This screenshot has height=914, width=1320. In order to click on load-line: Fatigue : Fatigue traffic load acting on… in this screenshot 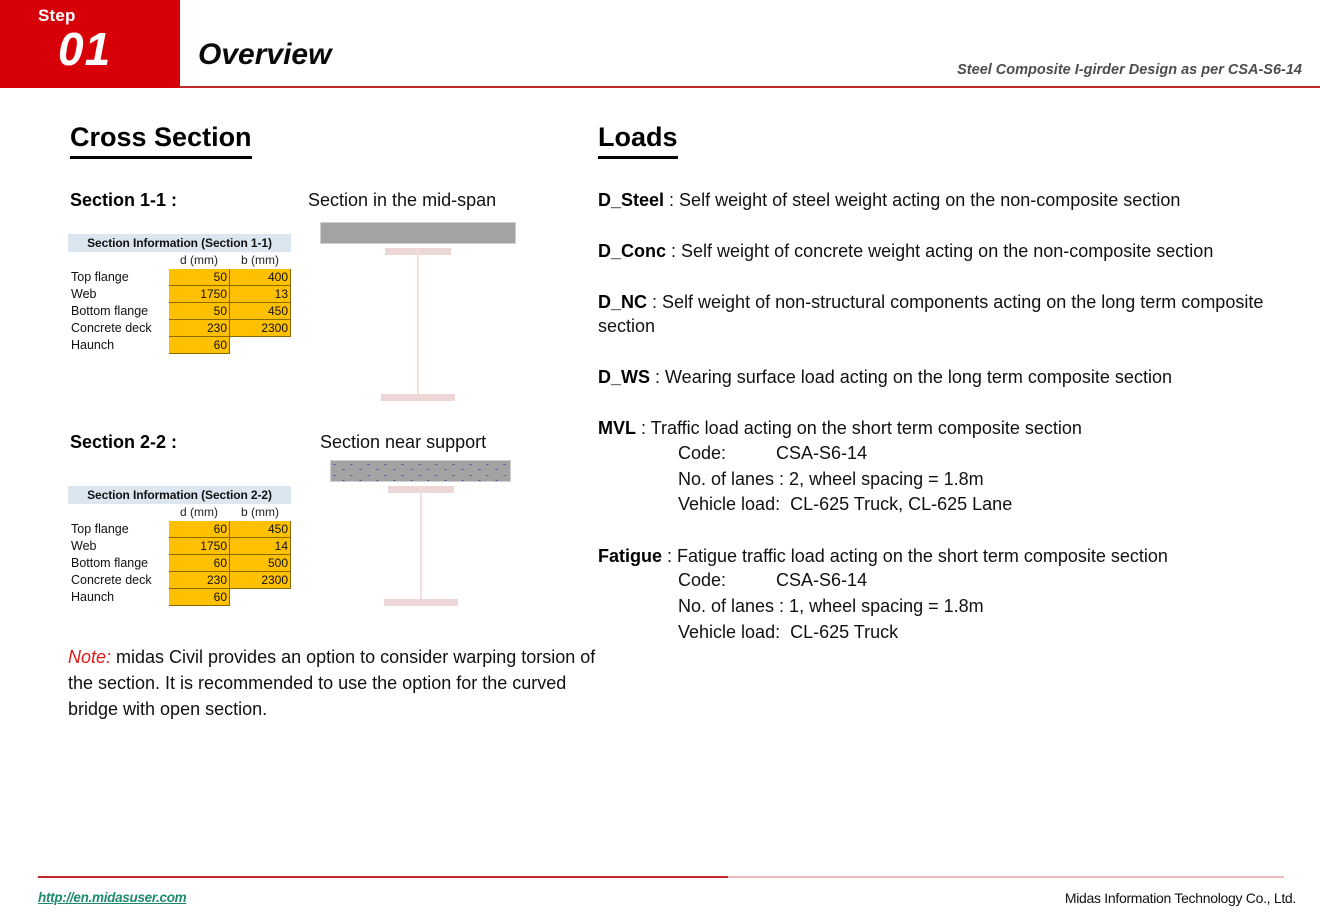, I will do `click(954, 556)`.